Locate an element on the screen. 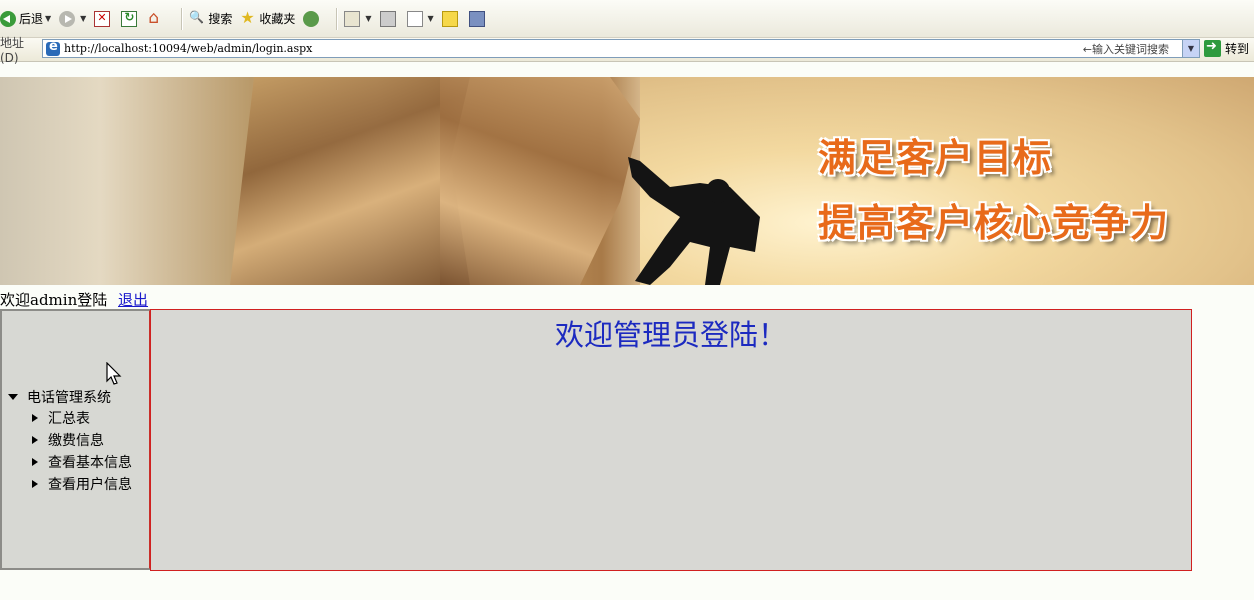 This screenshot has width=1254, height=600. tree-item-label: 汇总表 is located at coordinates (69, 419).